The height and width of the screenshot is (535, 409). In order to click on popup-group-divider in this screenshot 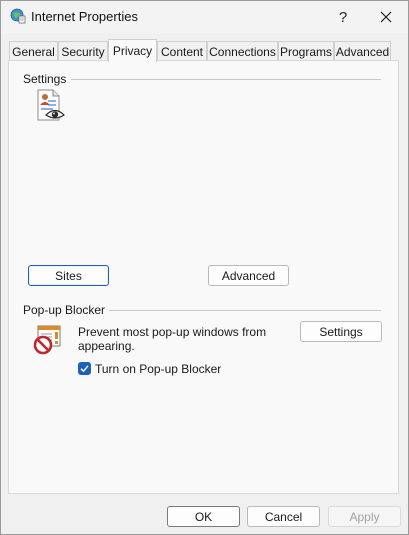, I will do `click(241, 310)`.